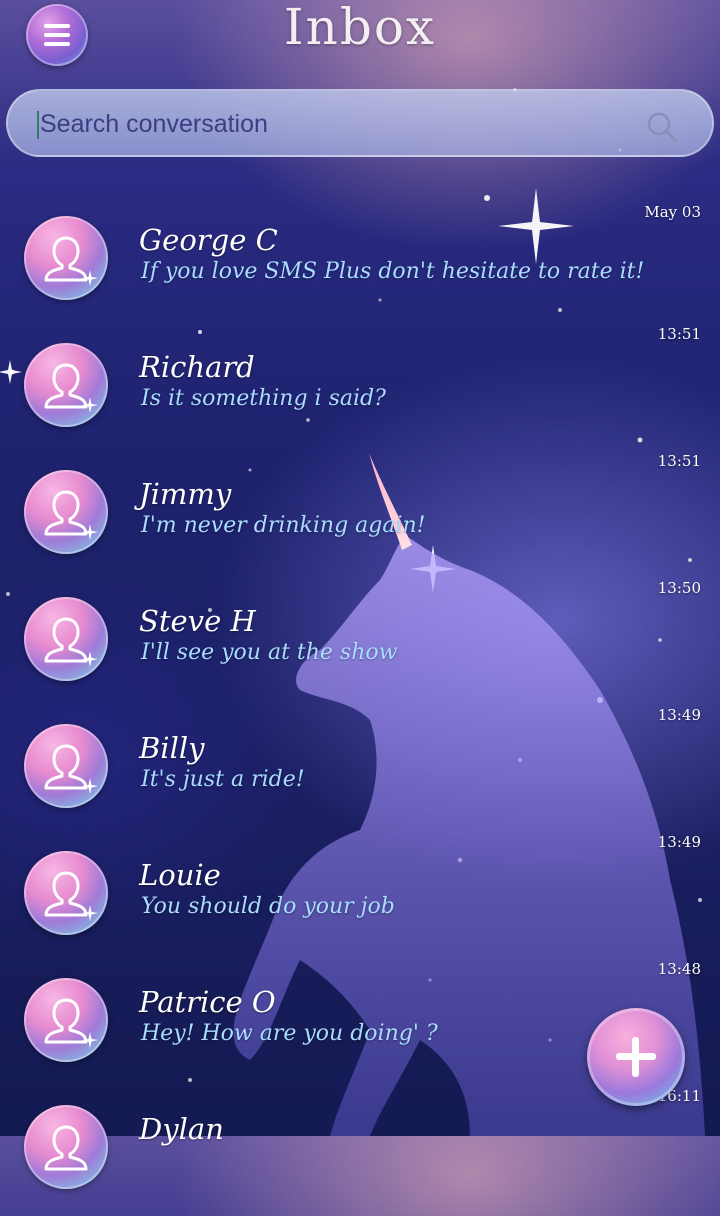 This screenshot has height=1216, width=720. What do you see at coordinates (181, 1129) in the screenshot?
I see `contact-name: Dylan` at bounding box center [181, 1129].